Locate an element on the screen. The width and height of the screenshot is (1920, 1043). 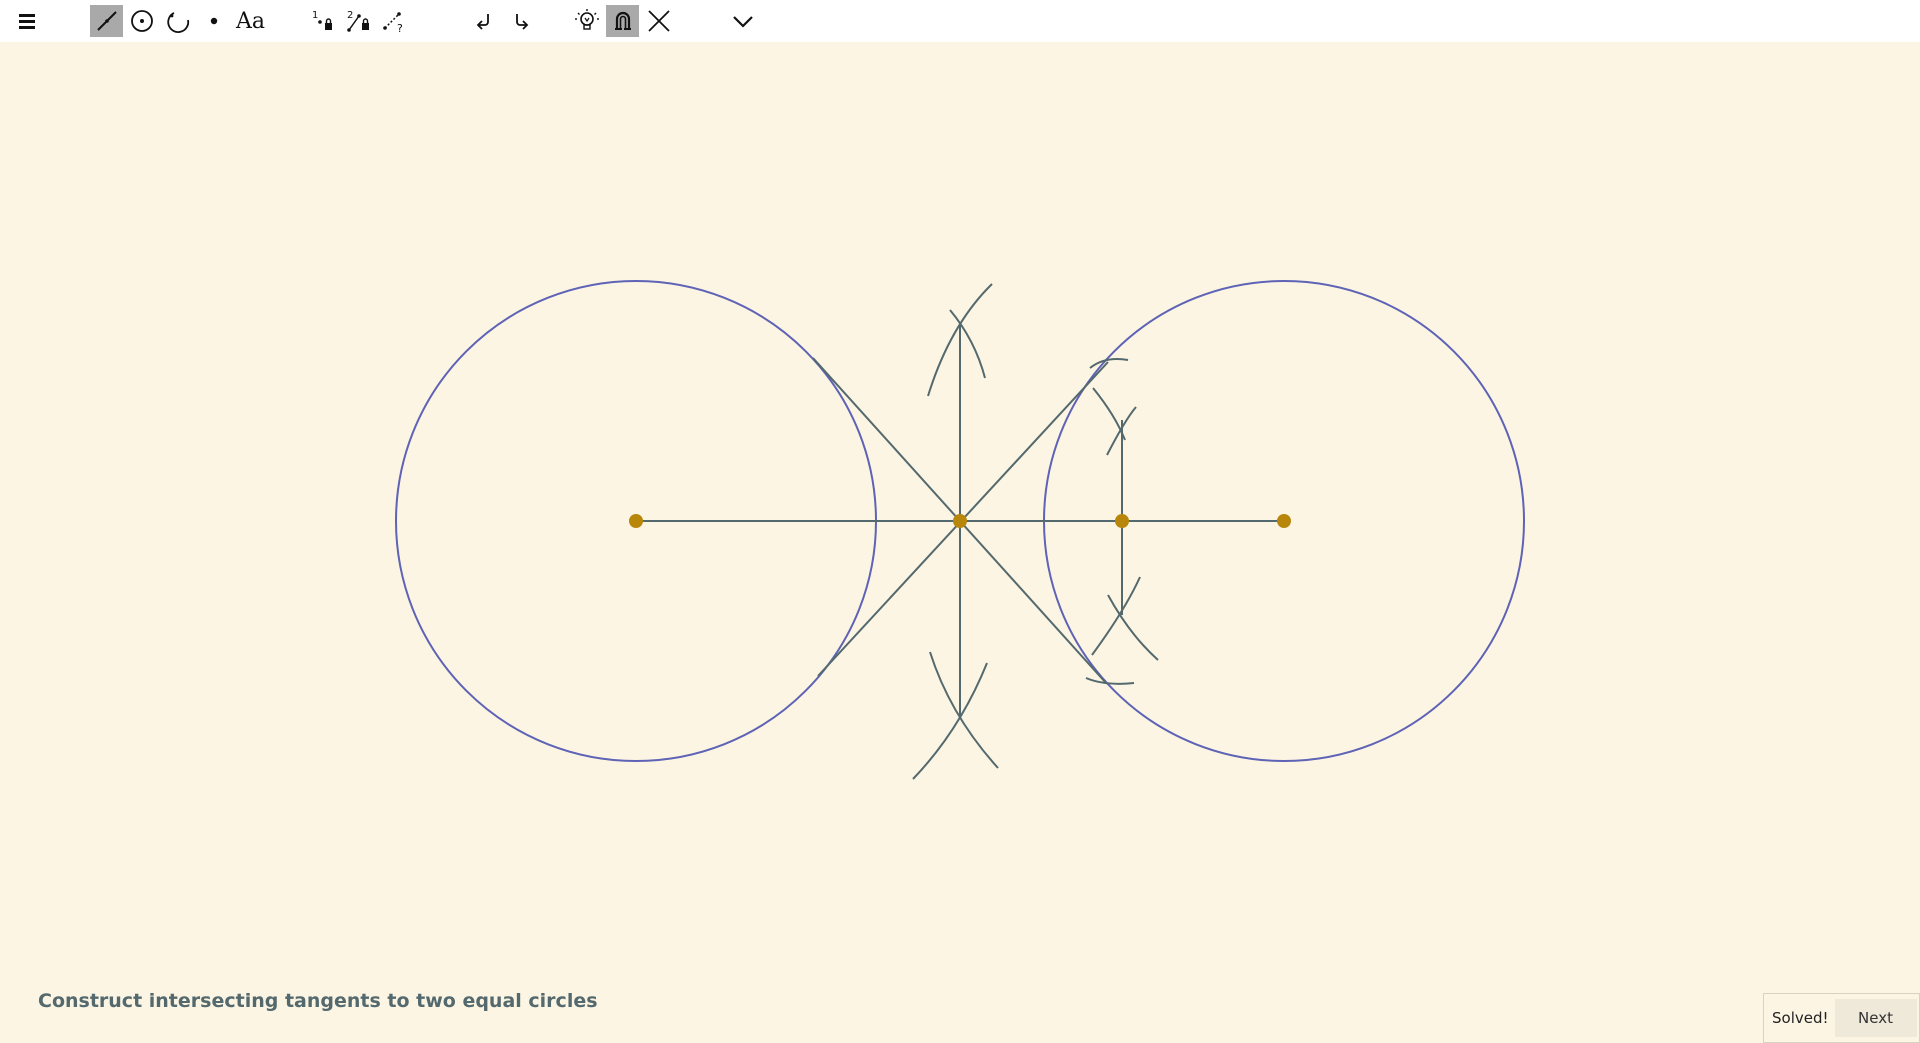
arc-tool-icon is located at coordinates (179, 21).